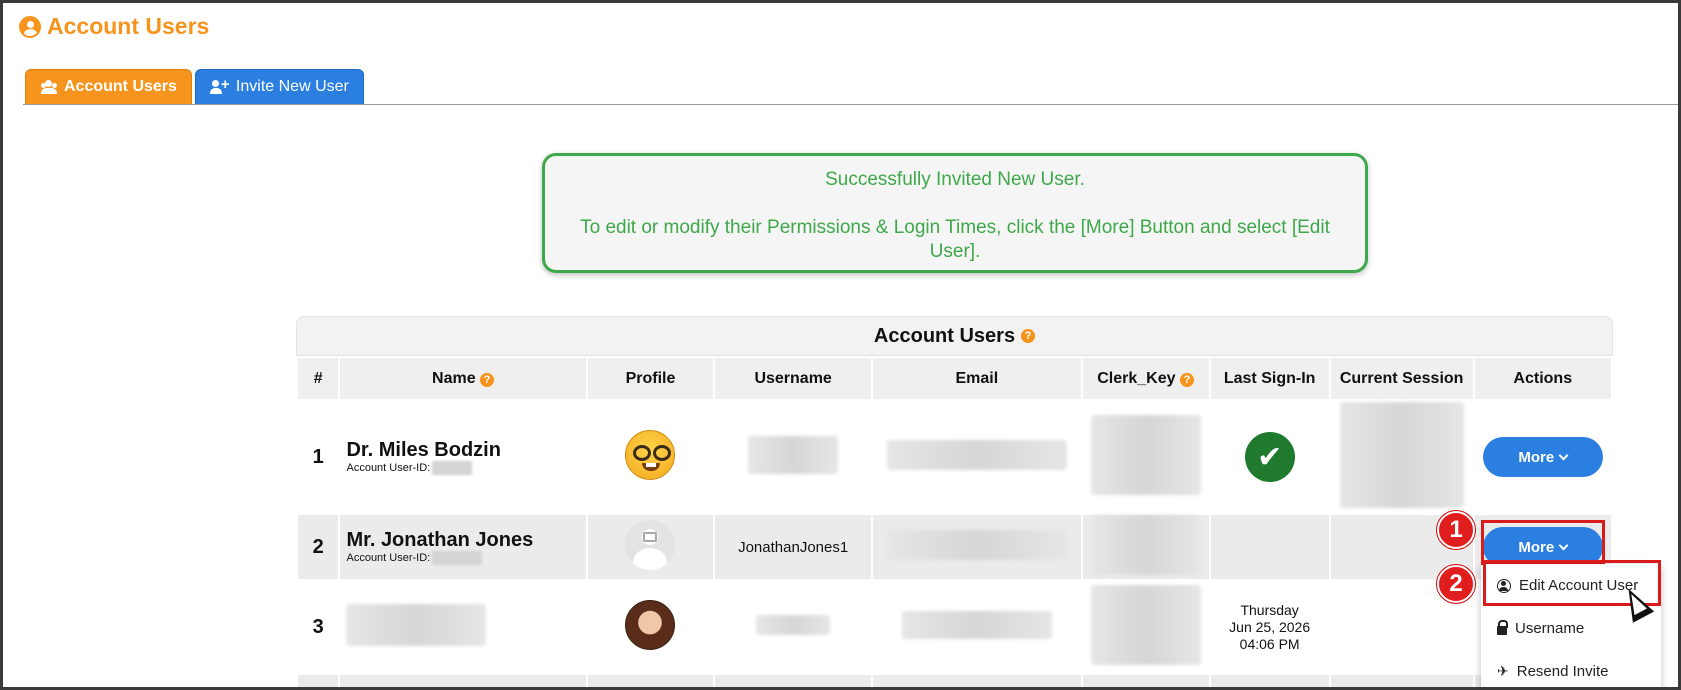  I want to click on table-row: 3 Thursday Jun 25, 2026 04:06 PM, so click(954, 627).